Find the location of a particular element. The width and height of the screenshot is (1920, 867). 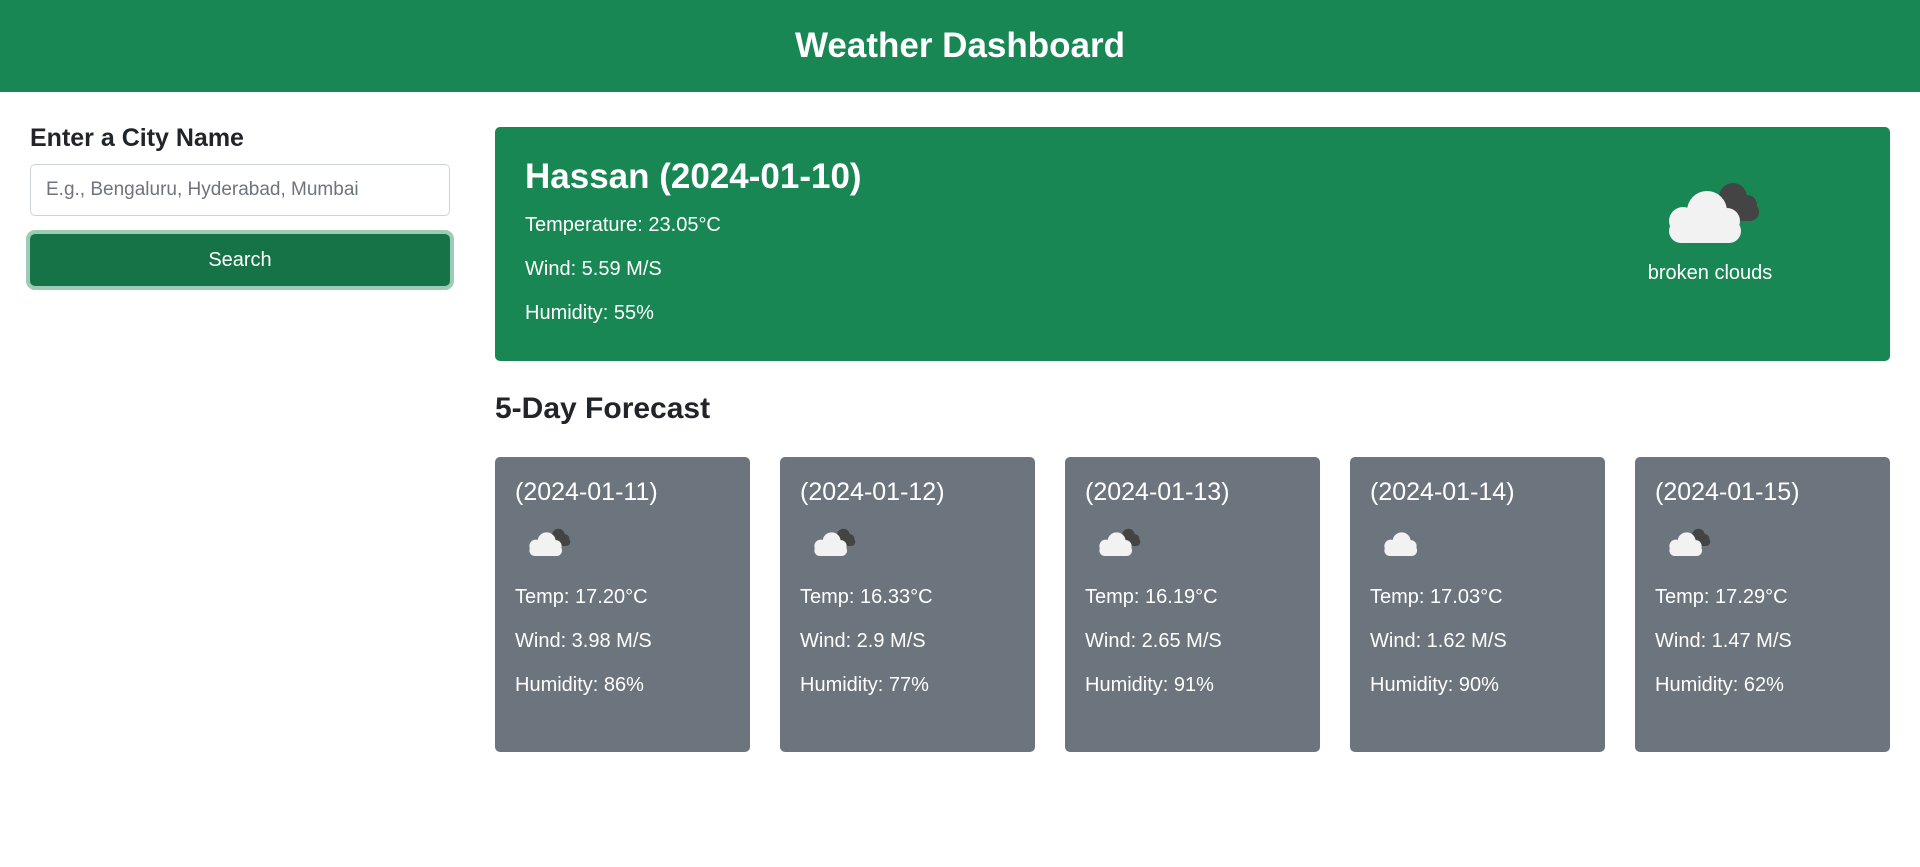

current-condition: broken clouds is located at coordinates (1710, 230).